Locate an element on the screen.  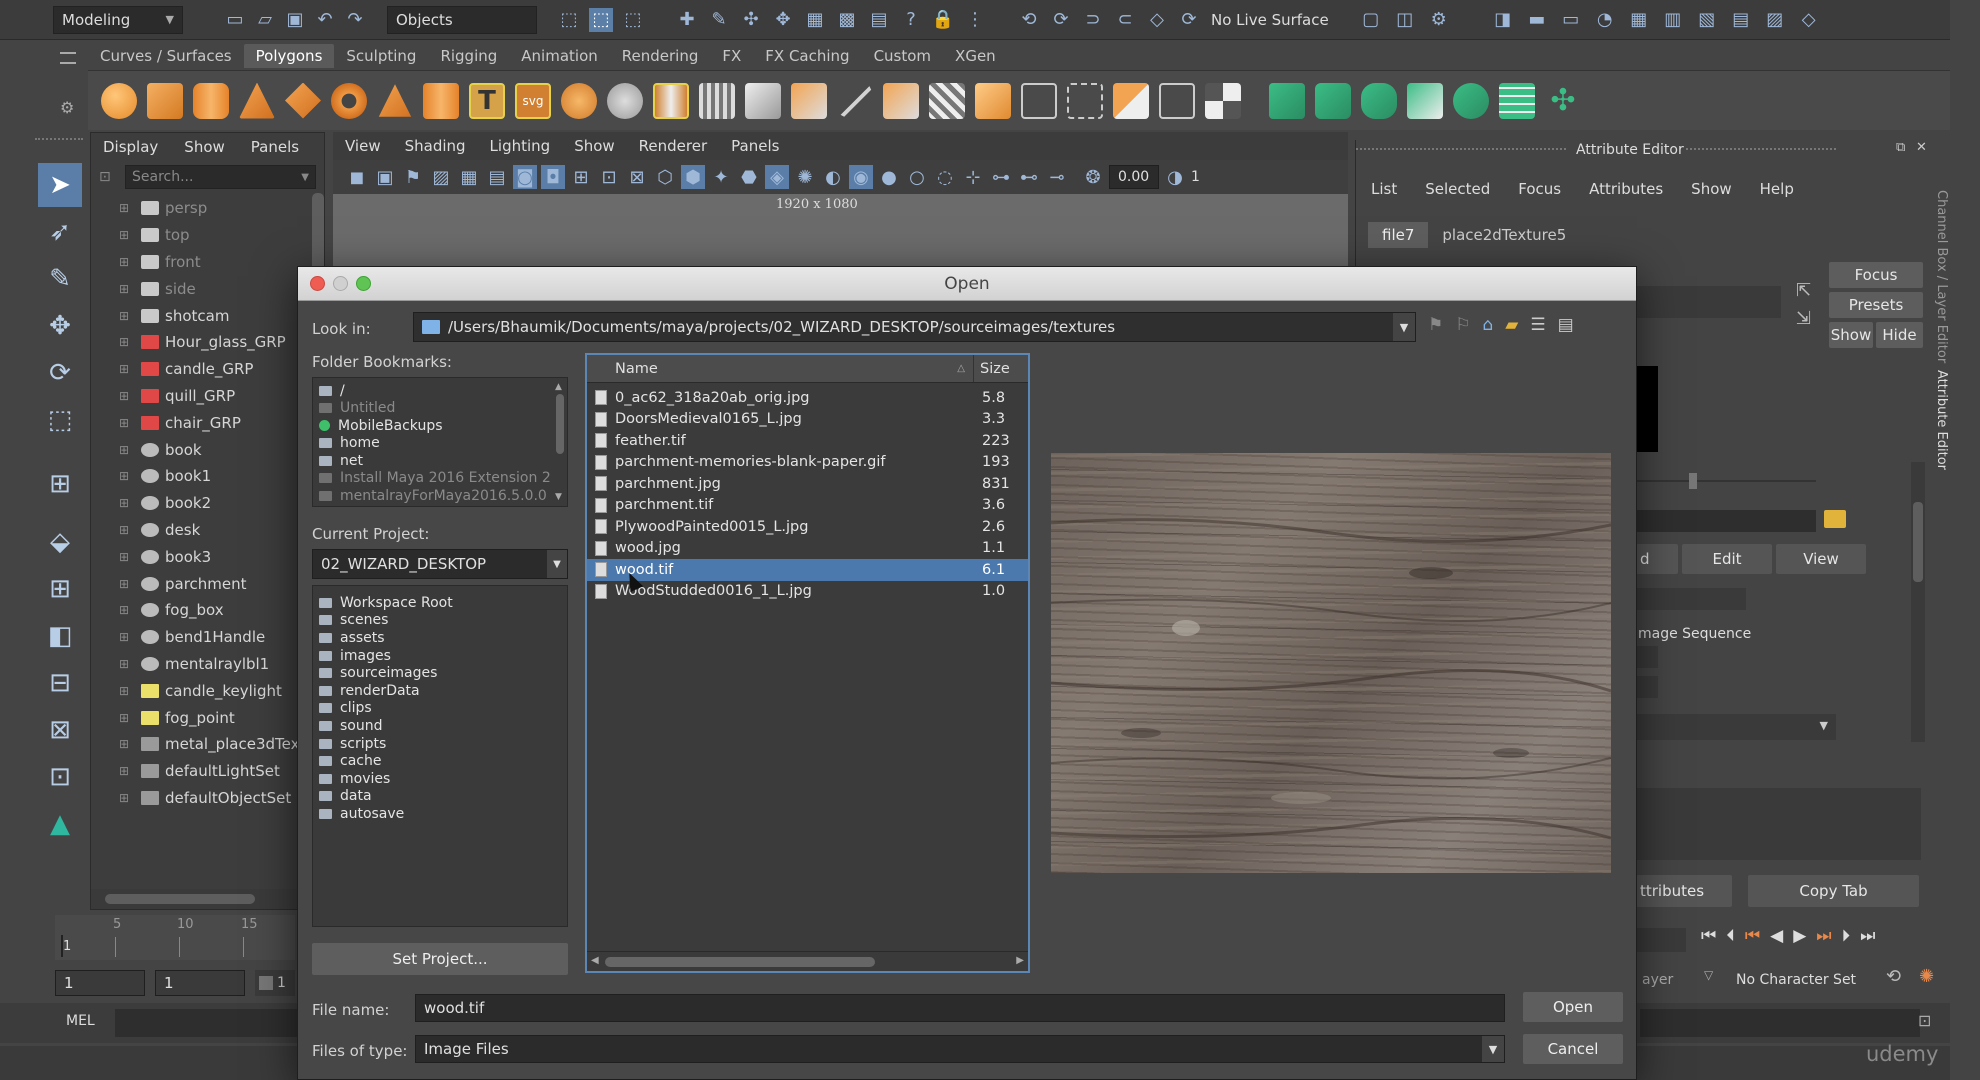
gamma-icon: ⊸ is located at coordinates (1057, 177).